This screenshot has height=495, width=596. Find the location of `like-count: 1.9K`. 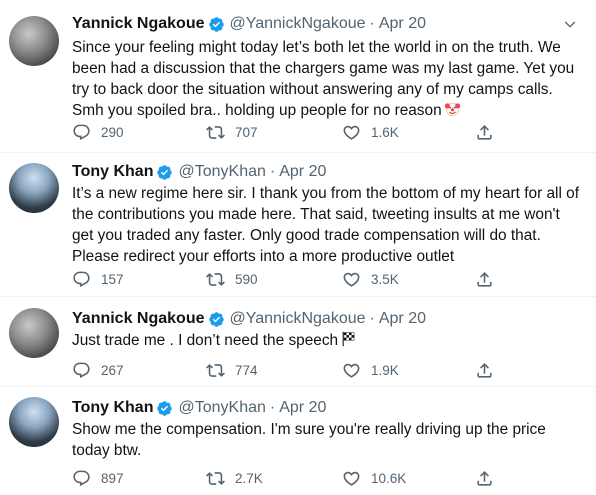

like-count: 1.9K is located at coordinates (385, 370).